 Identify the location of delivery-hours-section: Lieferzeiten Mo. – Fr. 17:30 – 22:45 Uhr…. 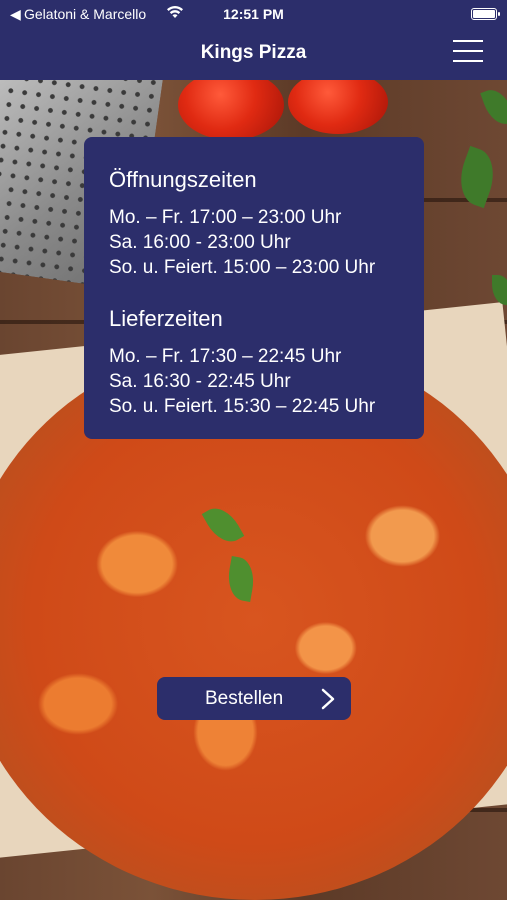
(266, 362).